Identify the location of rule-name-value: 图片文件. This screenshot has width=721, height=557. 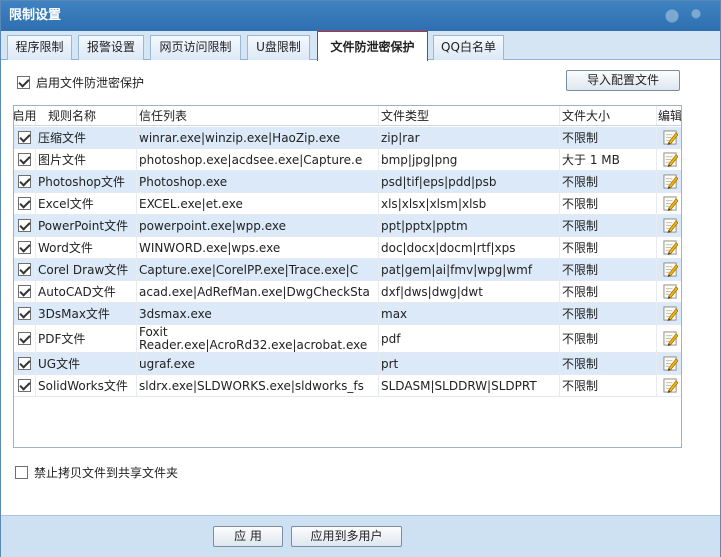
(62, 160).